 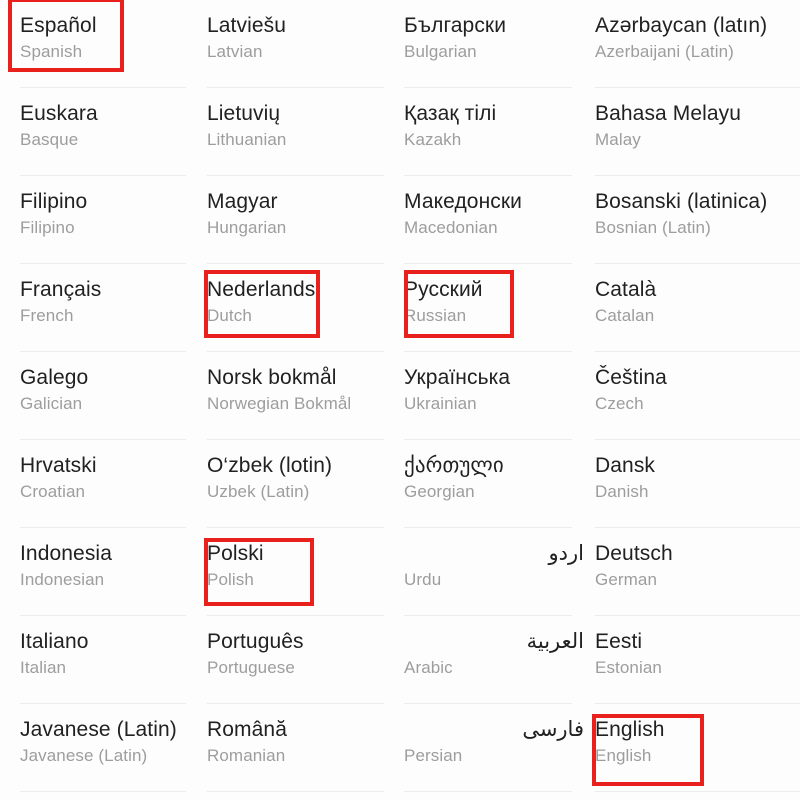 What do you see at coordinates (98, 132) in the screenshot?
I see `language-item-basque: Euskara Basque` at bounding box center [98, 132].